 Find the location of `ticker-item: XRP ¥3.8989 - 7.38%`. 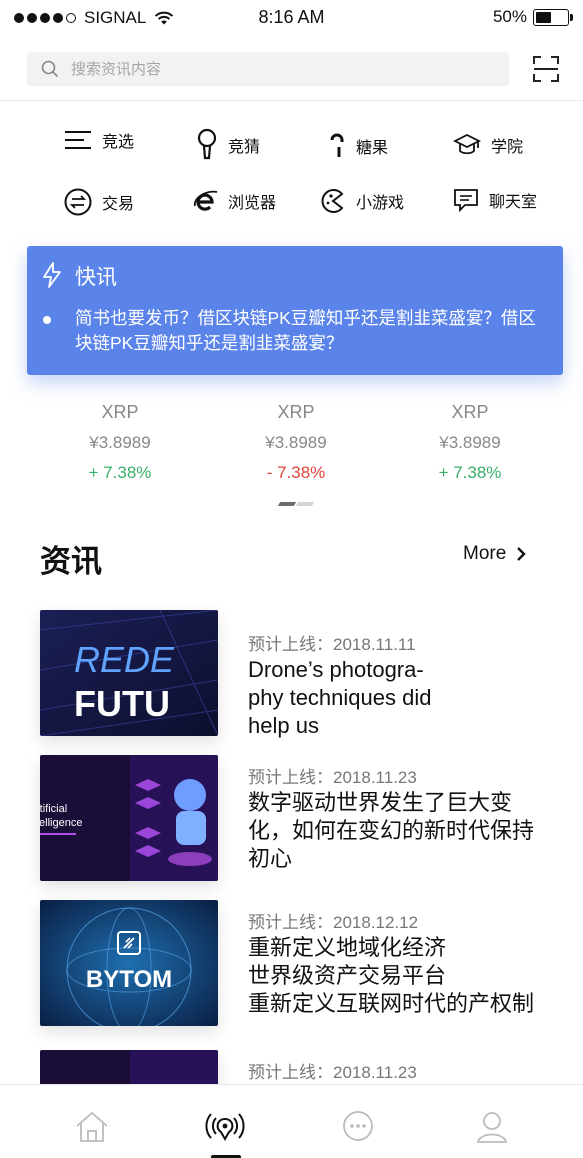

ticker-item: XRP ¥3.8989 - 7.38% is located at coordinates (296, 442).